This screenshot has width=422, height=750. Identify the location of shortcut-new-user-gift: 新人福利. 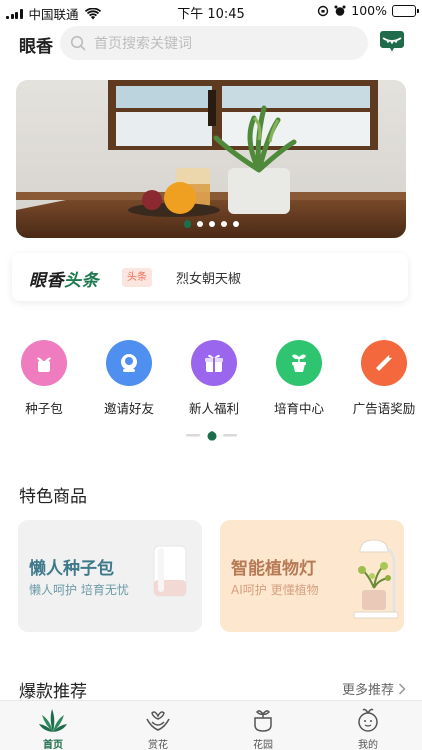
(214, 380).